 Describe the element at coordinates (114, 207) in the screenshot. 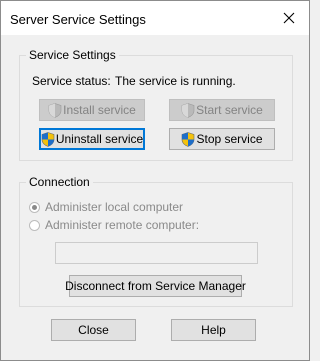

I see `administer-local-label: Administer local computer` at that location.